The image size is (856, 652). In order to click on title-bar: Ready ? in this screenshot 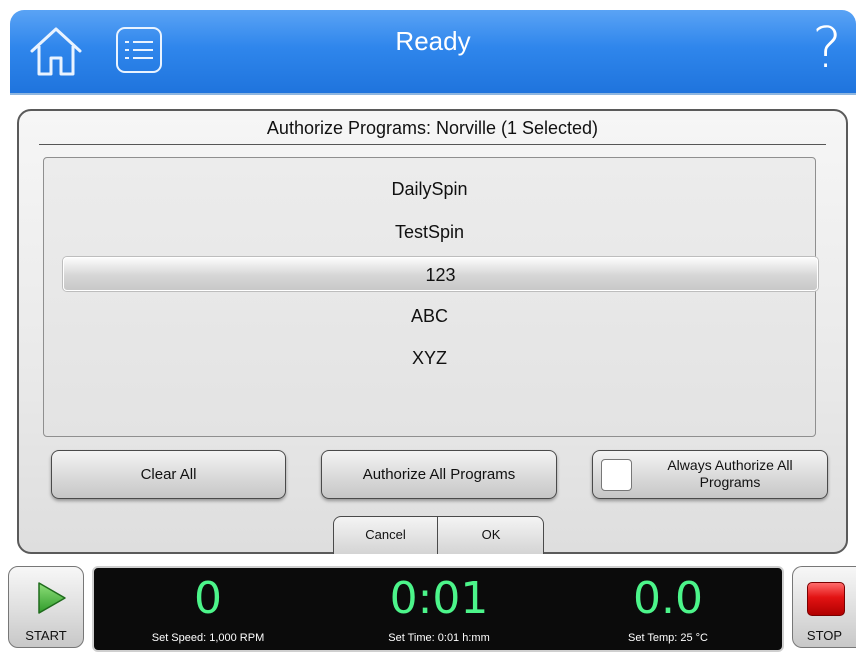, I will do `click(433, 52)`.